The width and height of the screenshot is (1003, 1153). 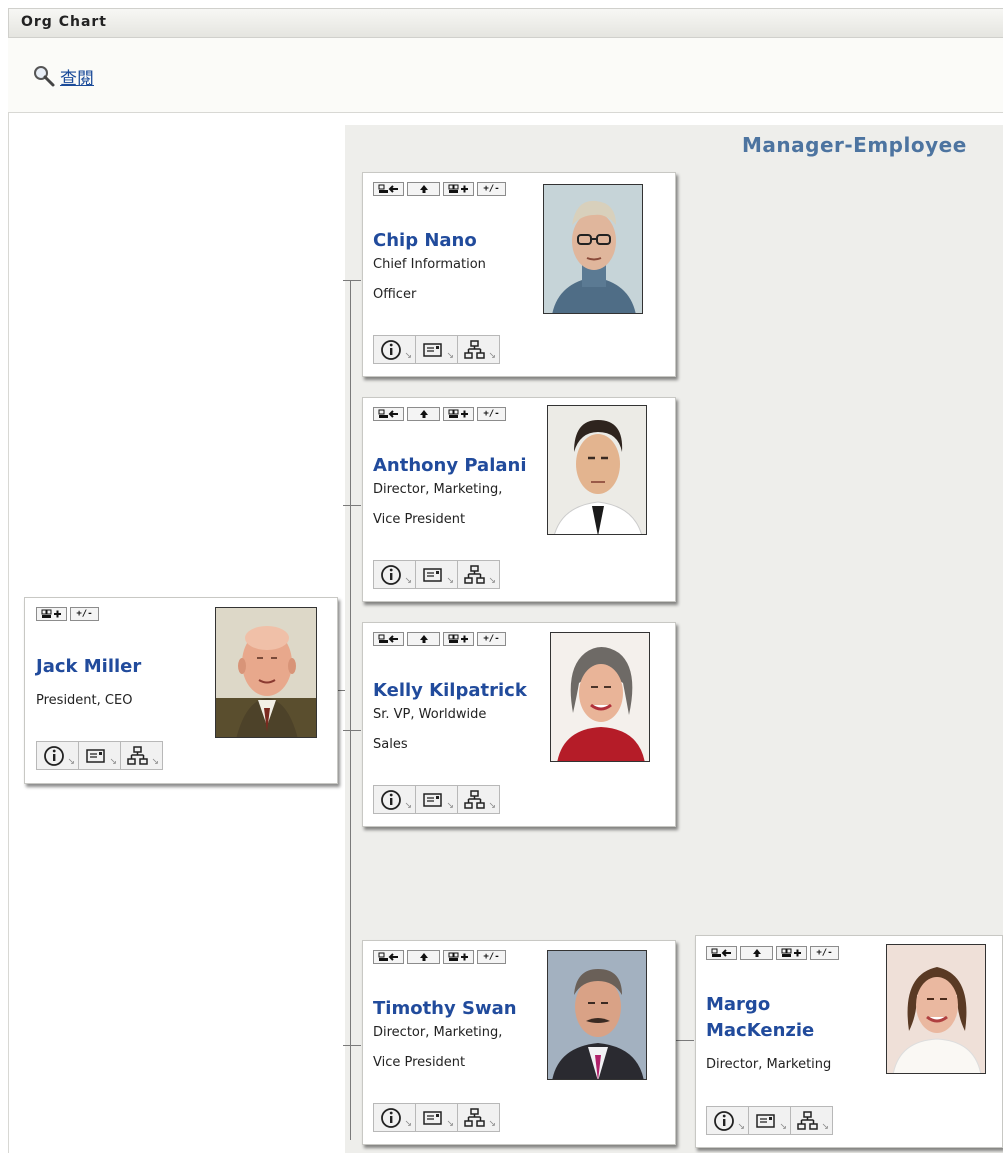 What do you see at coordinates (760, 1031) in the screenshot?
I see `person-name-last: MacKenzie` at bounding box center [760, 1031].